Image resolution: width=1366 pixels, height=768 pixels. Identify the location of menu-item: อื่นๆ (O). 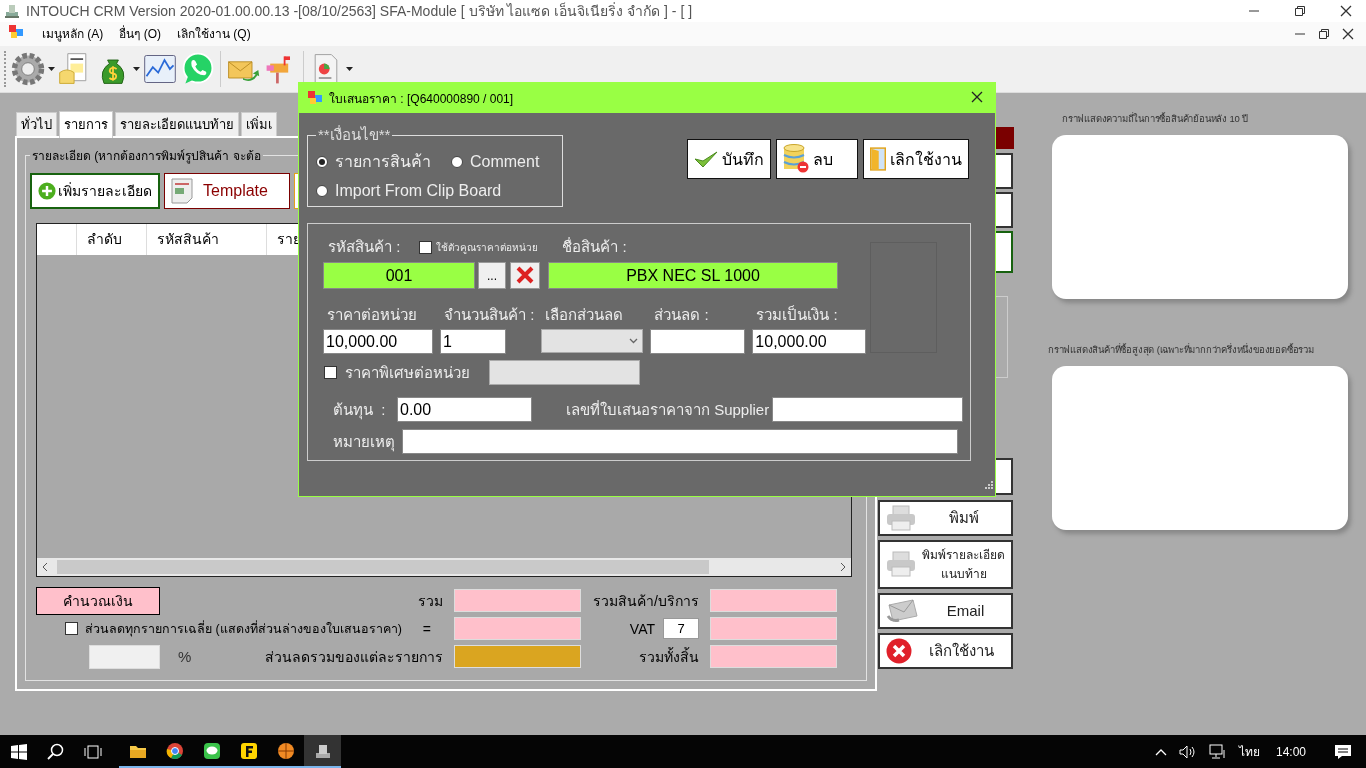
(140, 34).